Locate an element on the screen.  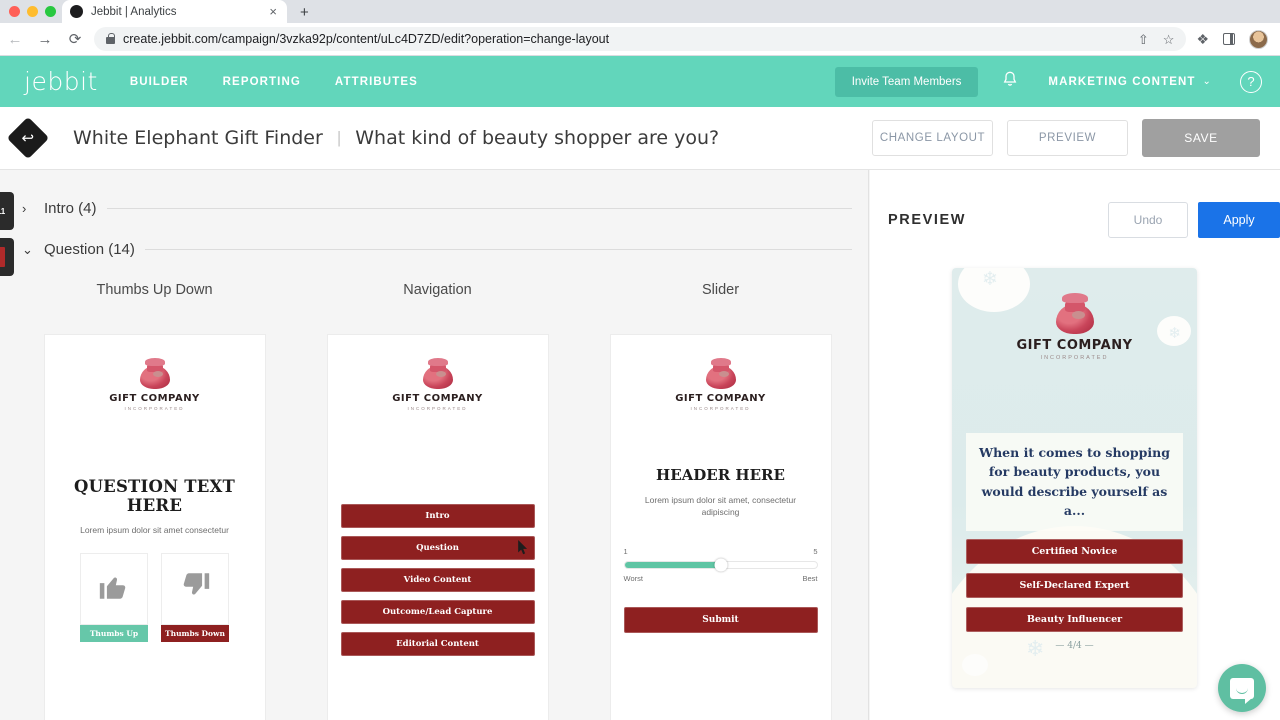
layout-col: Thumbs Up Down is located at coordinates (154, 301).